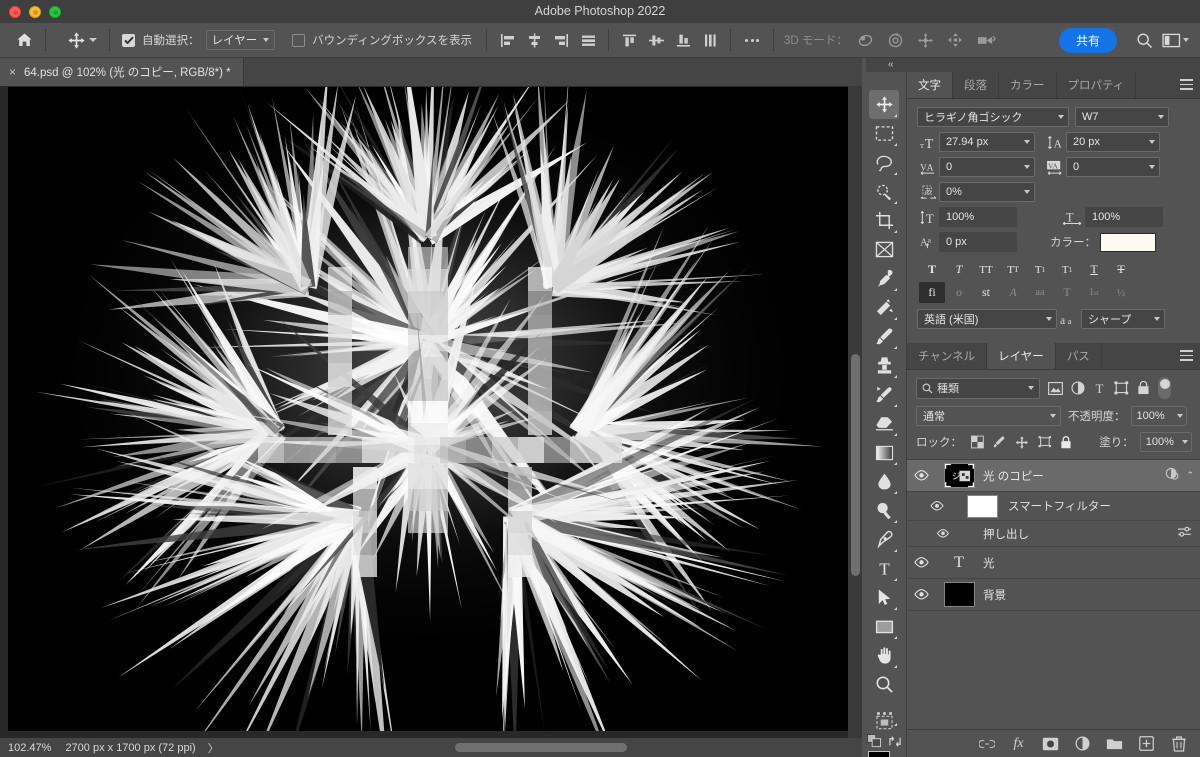  Describe the element at coordinates (629, 40) in the screenshot. I see `align-top-icon` at that location.